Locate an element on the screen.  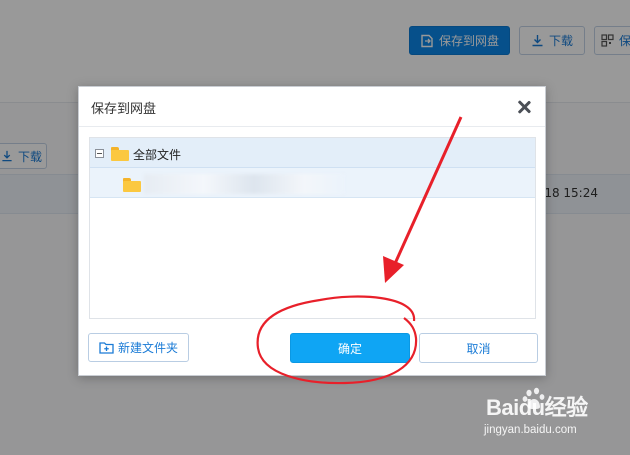
tree-item-label: 全部文件 is located at coordinates (157, 155).